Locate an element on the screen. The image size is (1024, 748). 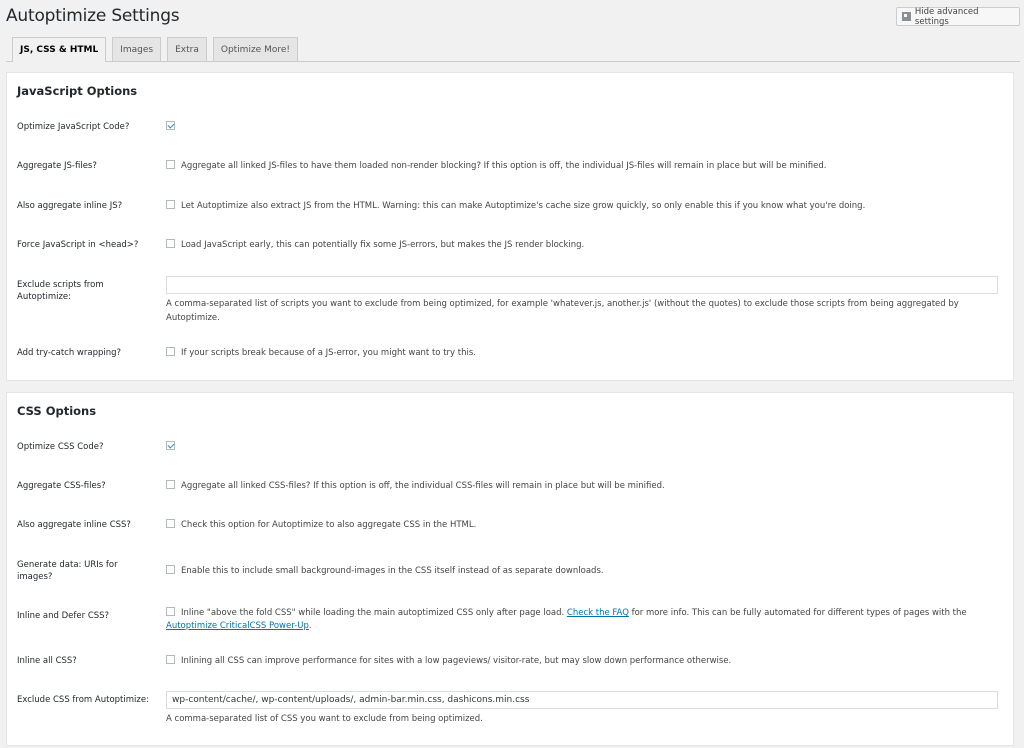
optimize-js-label: Optimize JavaScript Code? is located at coordinates (73, 127).